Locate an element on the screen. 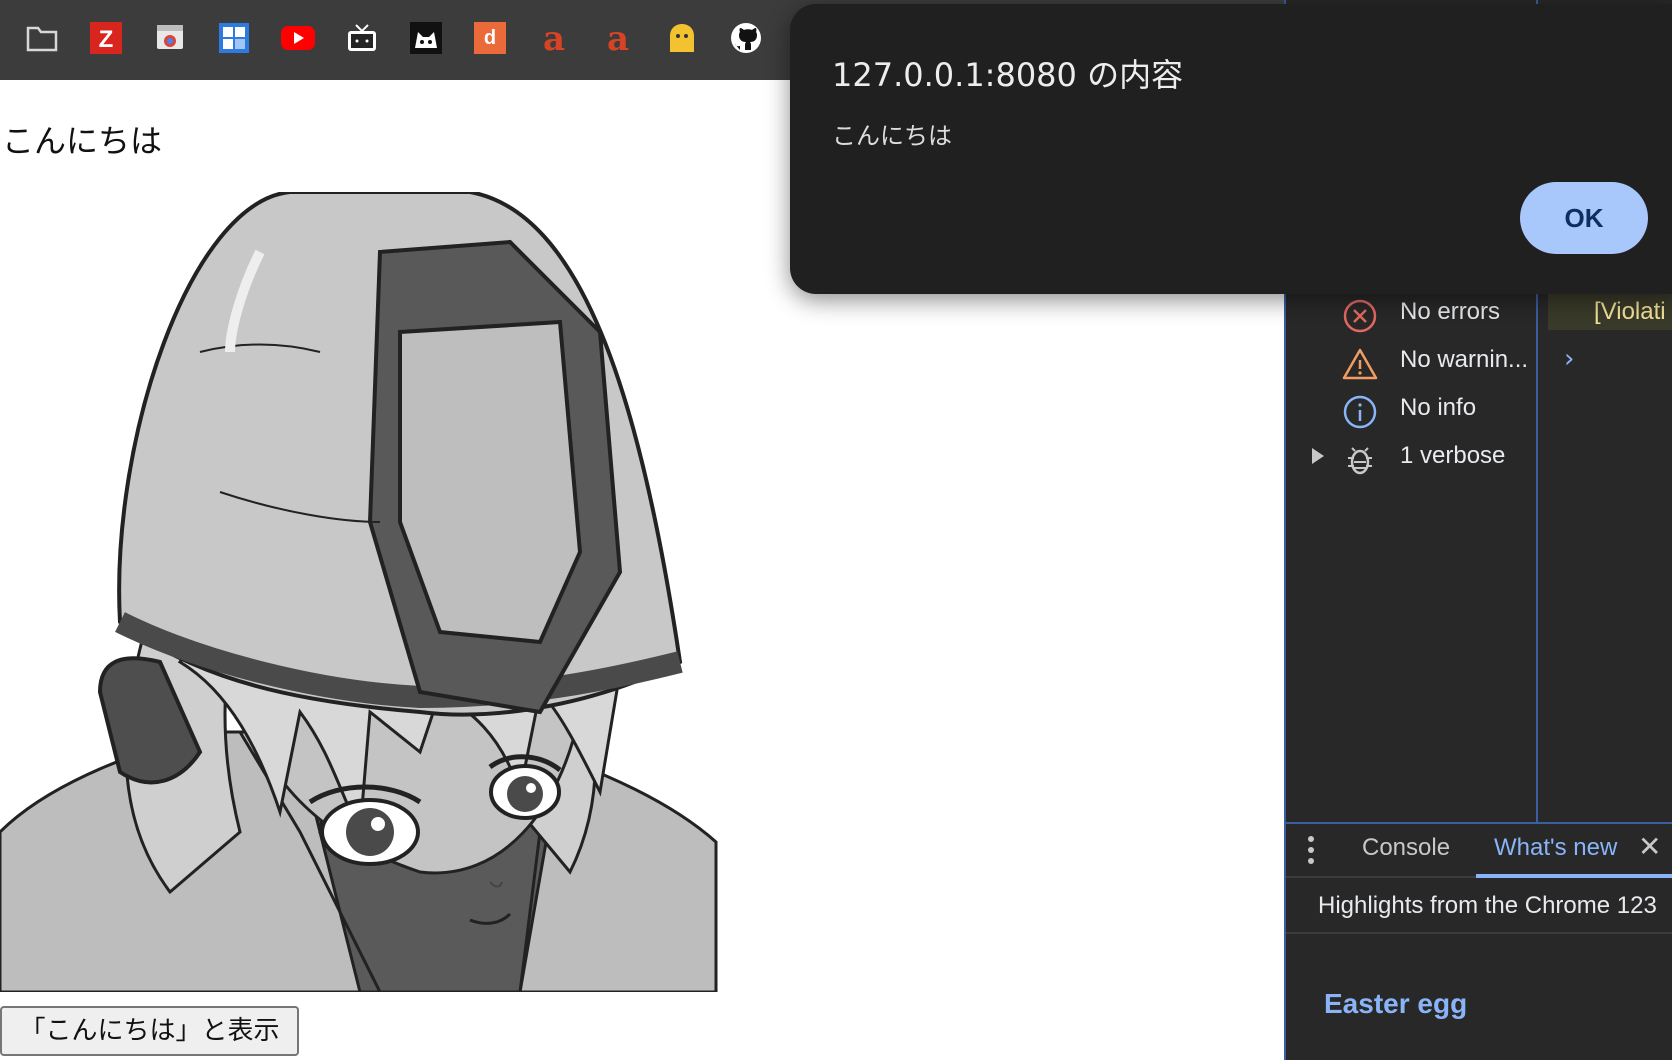 The height and width of the screenshot is (1060, 1672). show-greeting-button: 「こんにちは」と表示 is located at coordinates (149, 1031).